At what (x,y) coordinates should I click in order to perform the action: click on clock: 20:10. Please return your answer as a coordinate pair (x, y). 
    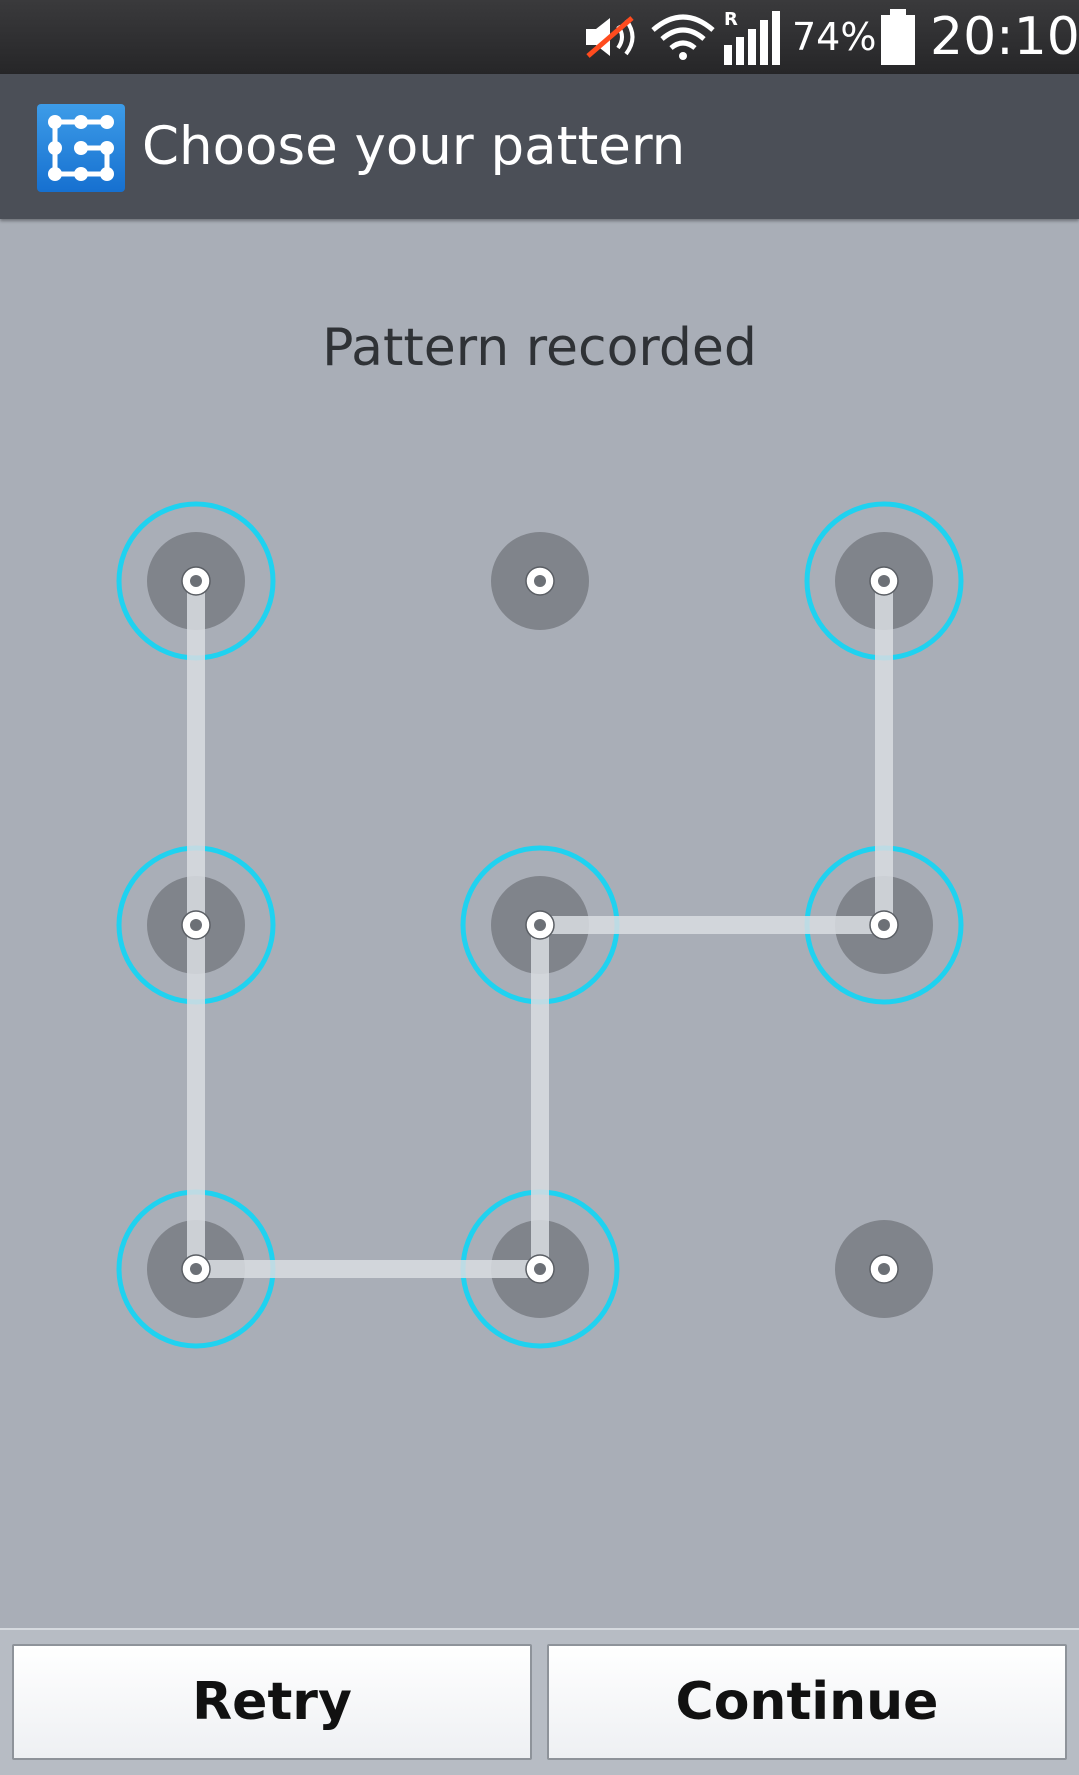
    Looking at the image, I should click on (1004, 37).